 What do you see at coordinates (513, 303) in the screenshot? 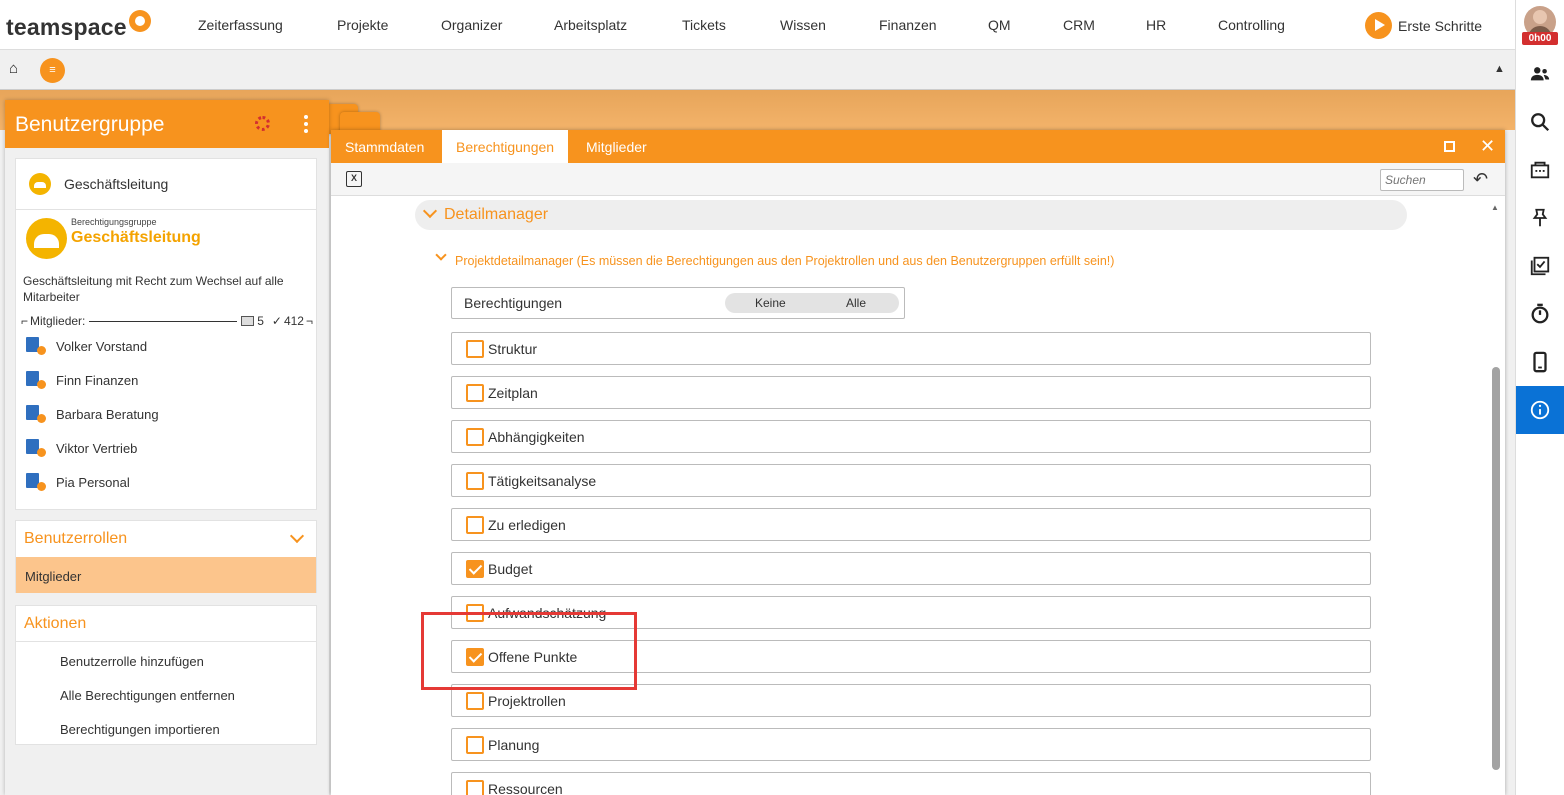
I see `permissions-header-label: Berechtigungen` at bounding box center [513, 303].